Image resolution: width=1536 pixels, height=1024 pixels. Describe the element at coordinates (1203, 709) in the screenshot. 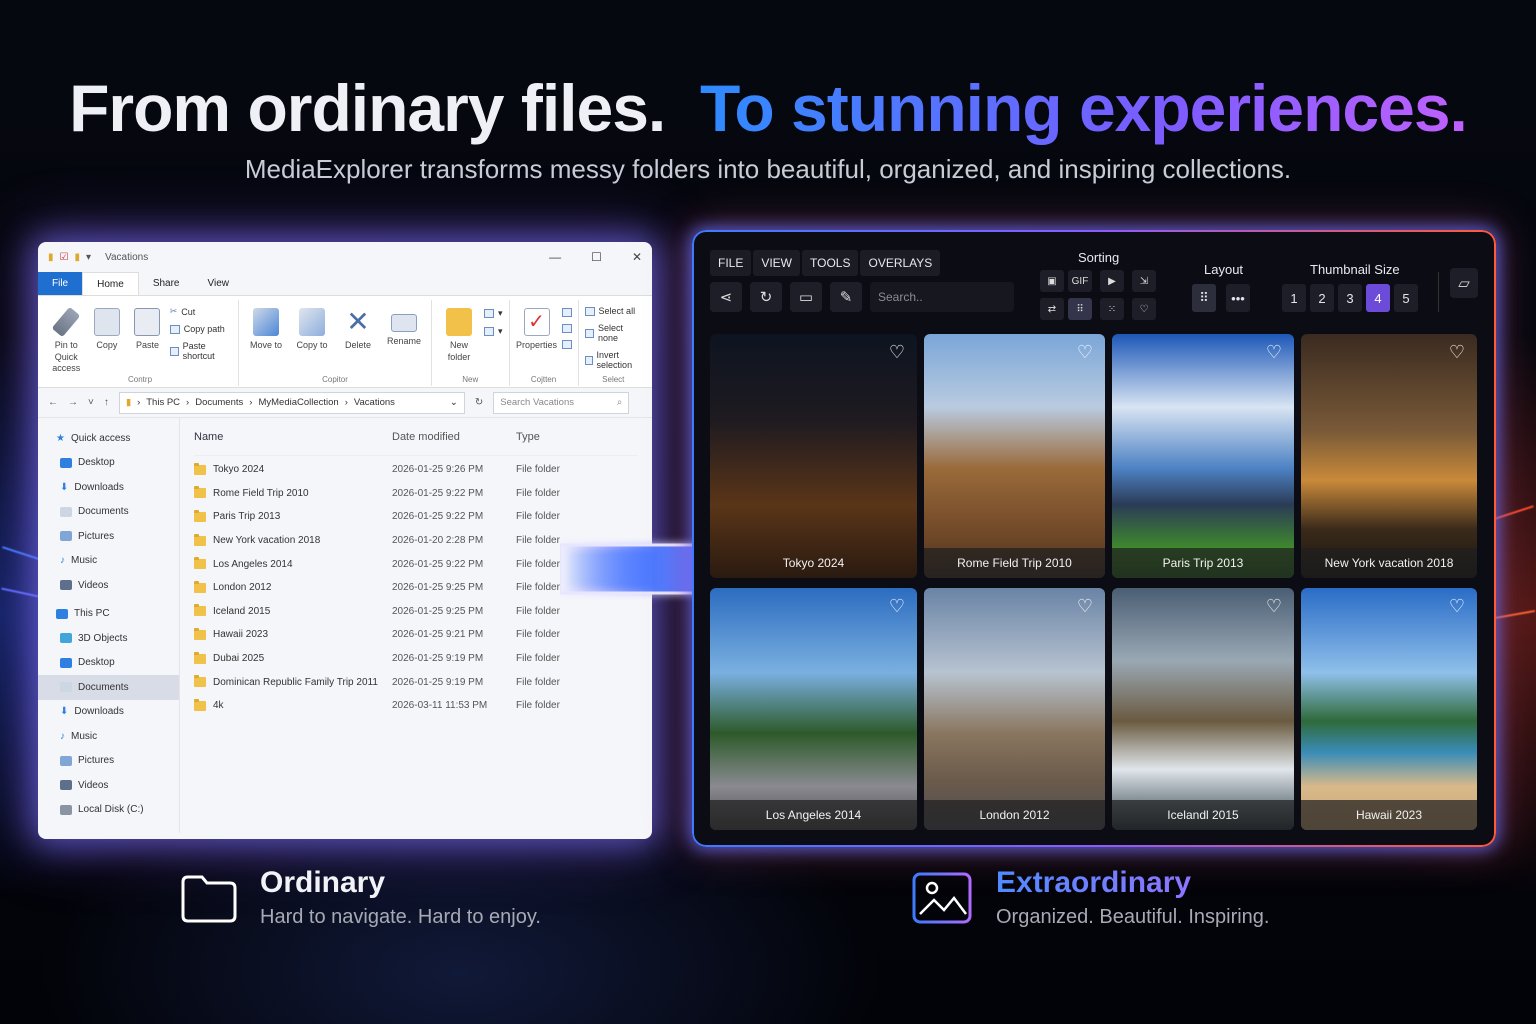

I see `tile-iceland: ♡ Icelandl 2015` at that location.